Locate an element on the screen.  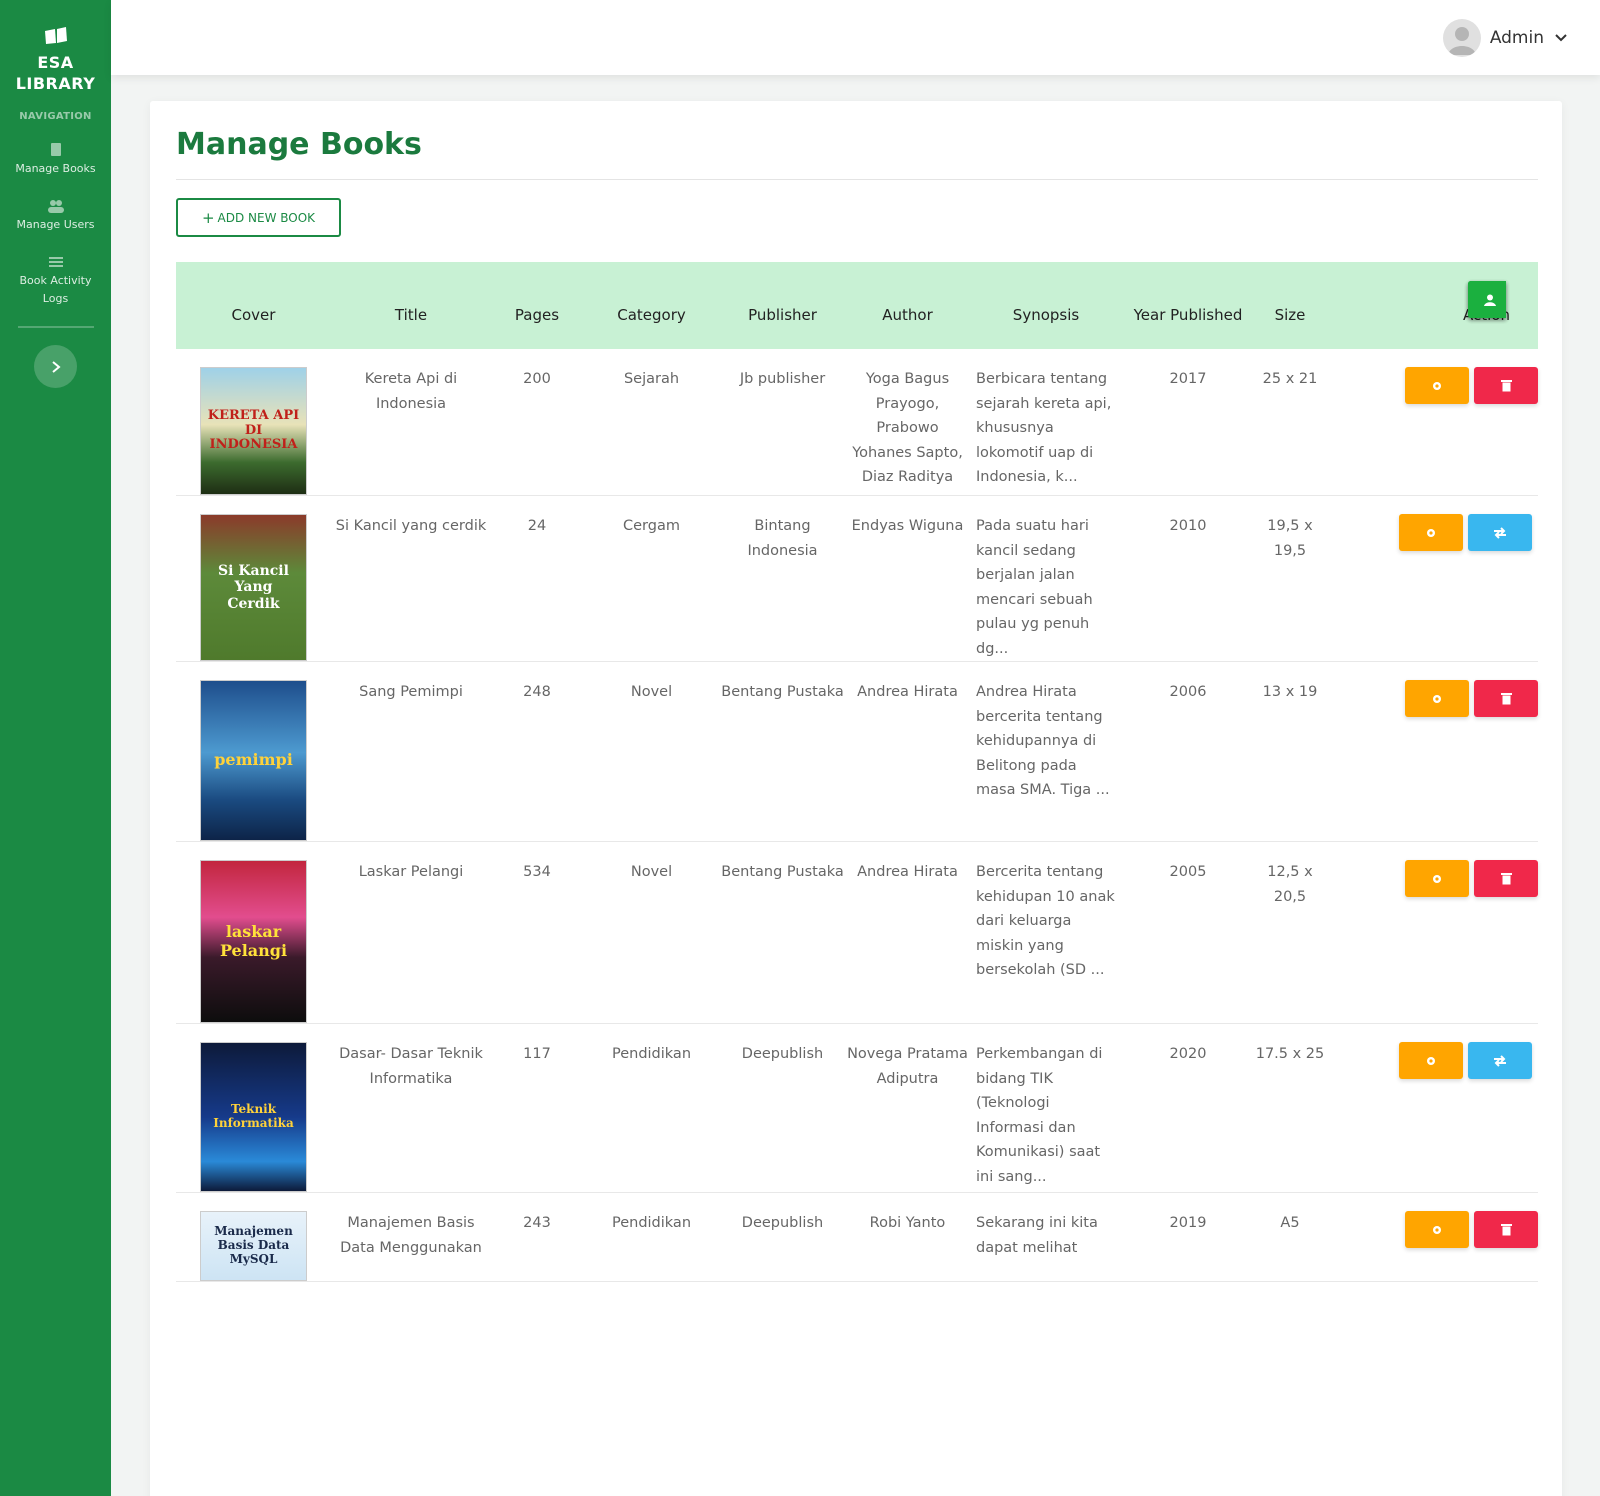
book-cover-text: Manajemen Basis Data MySQL is located at coordinates (253, 1245).